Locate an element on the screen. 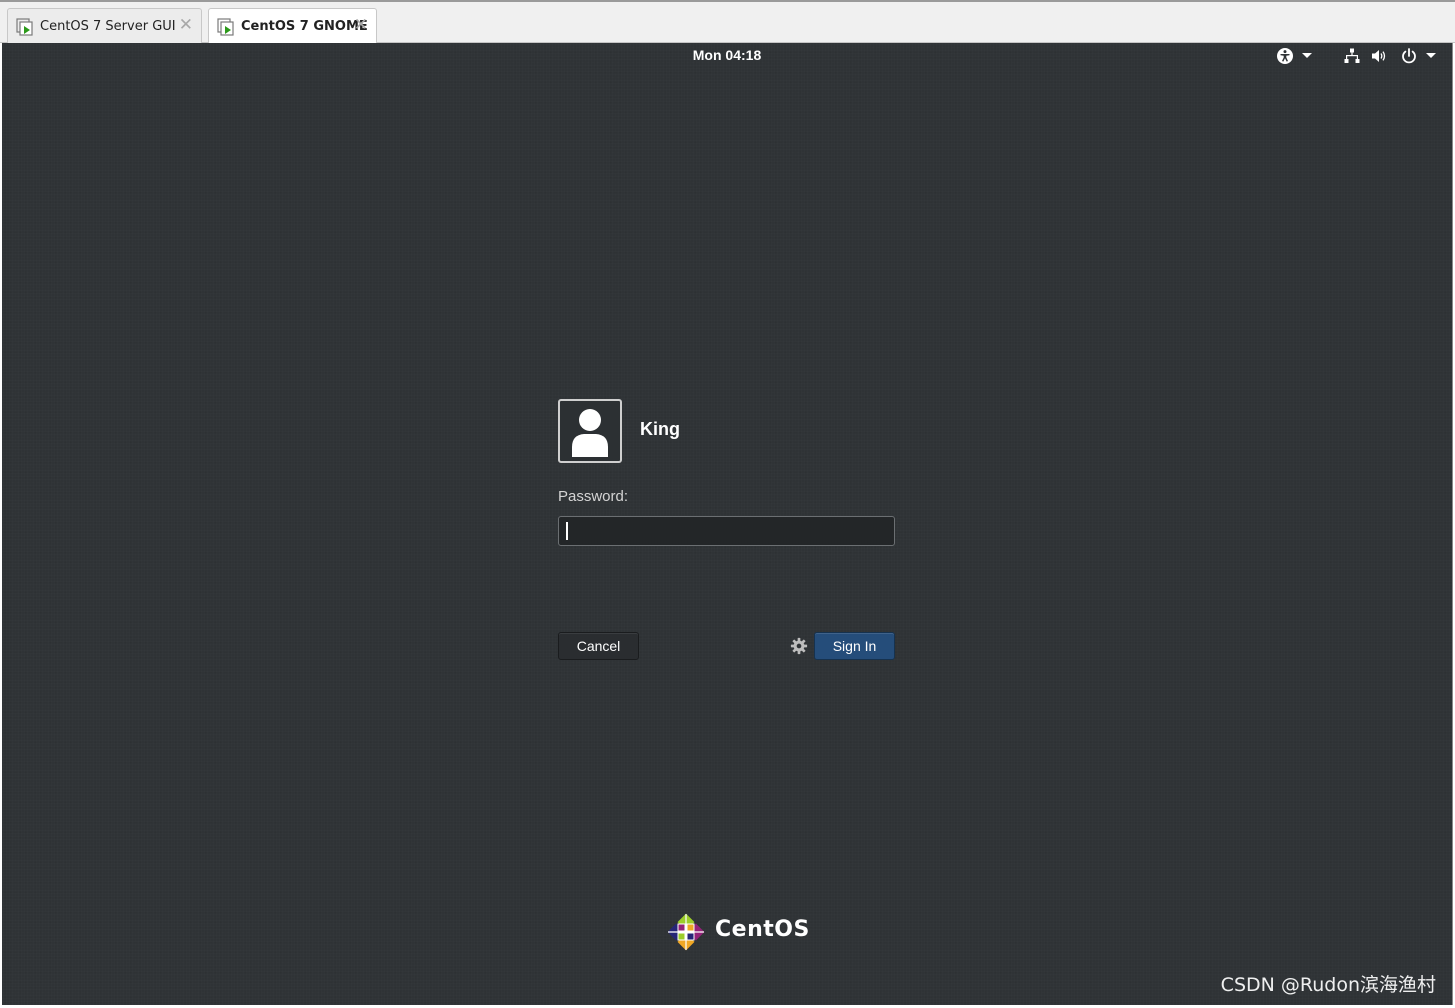  tab-label: CentOS 7 GNOME is located at coordinates (304, 26).